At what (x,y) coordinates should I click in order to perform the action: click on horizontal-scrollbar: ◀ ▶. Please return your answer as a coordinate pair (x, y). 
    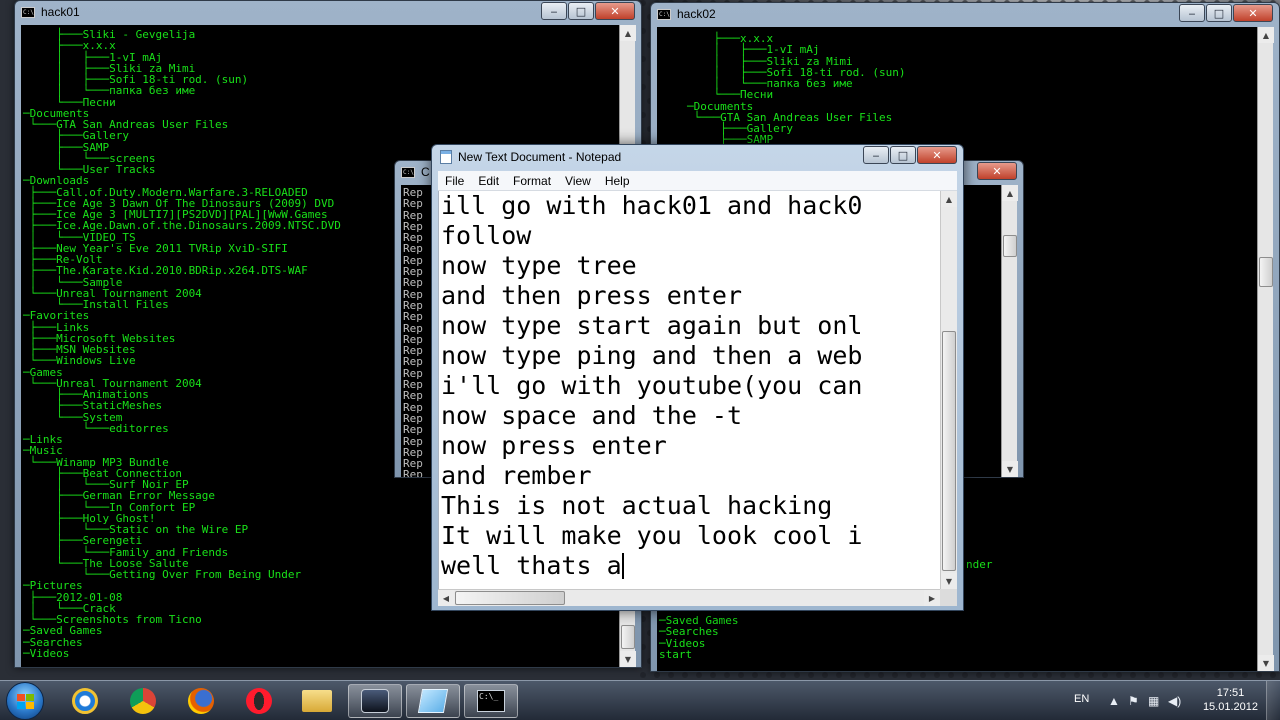
    Looking at the image, I should click on (689, 597).